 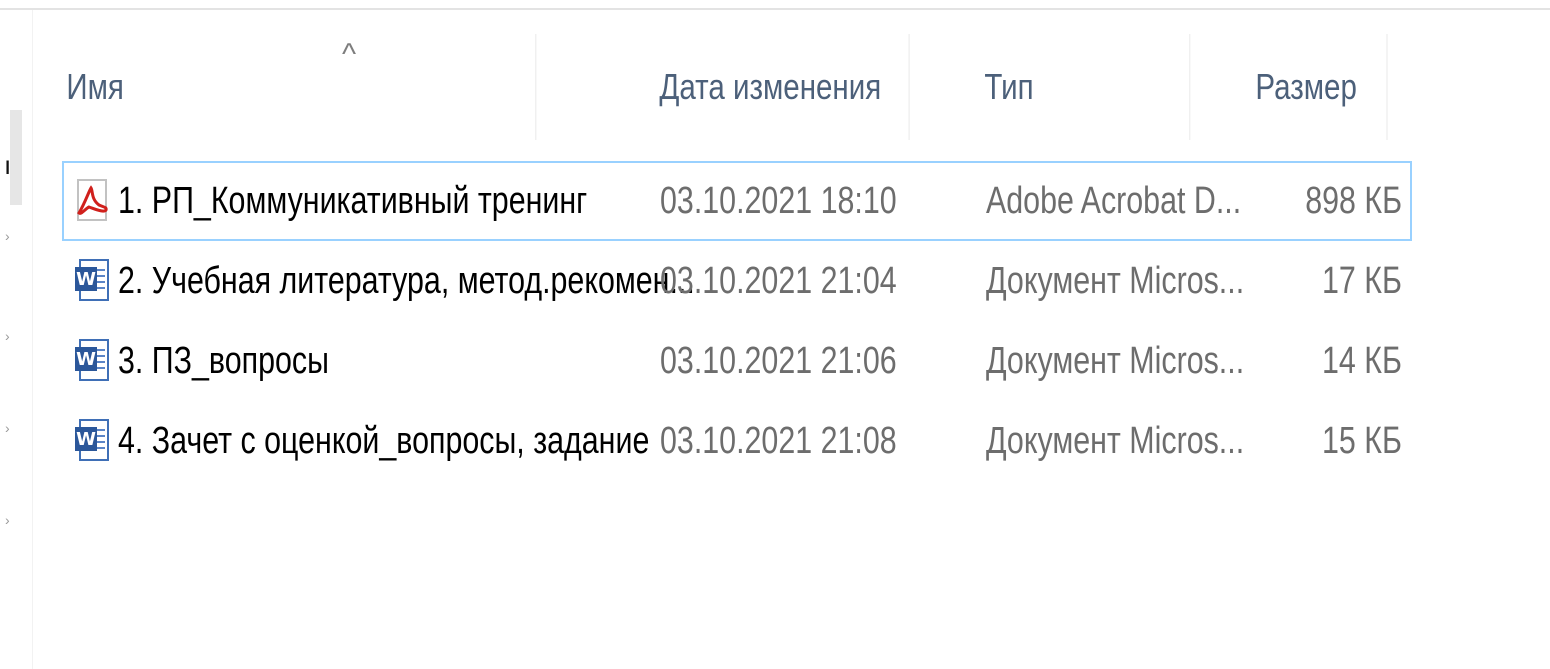 I want to click on file-date-modified: 03.10.2021 21:04, so click(x=778, y=280).